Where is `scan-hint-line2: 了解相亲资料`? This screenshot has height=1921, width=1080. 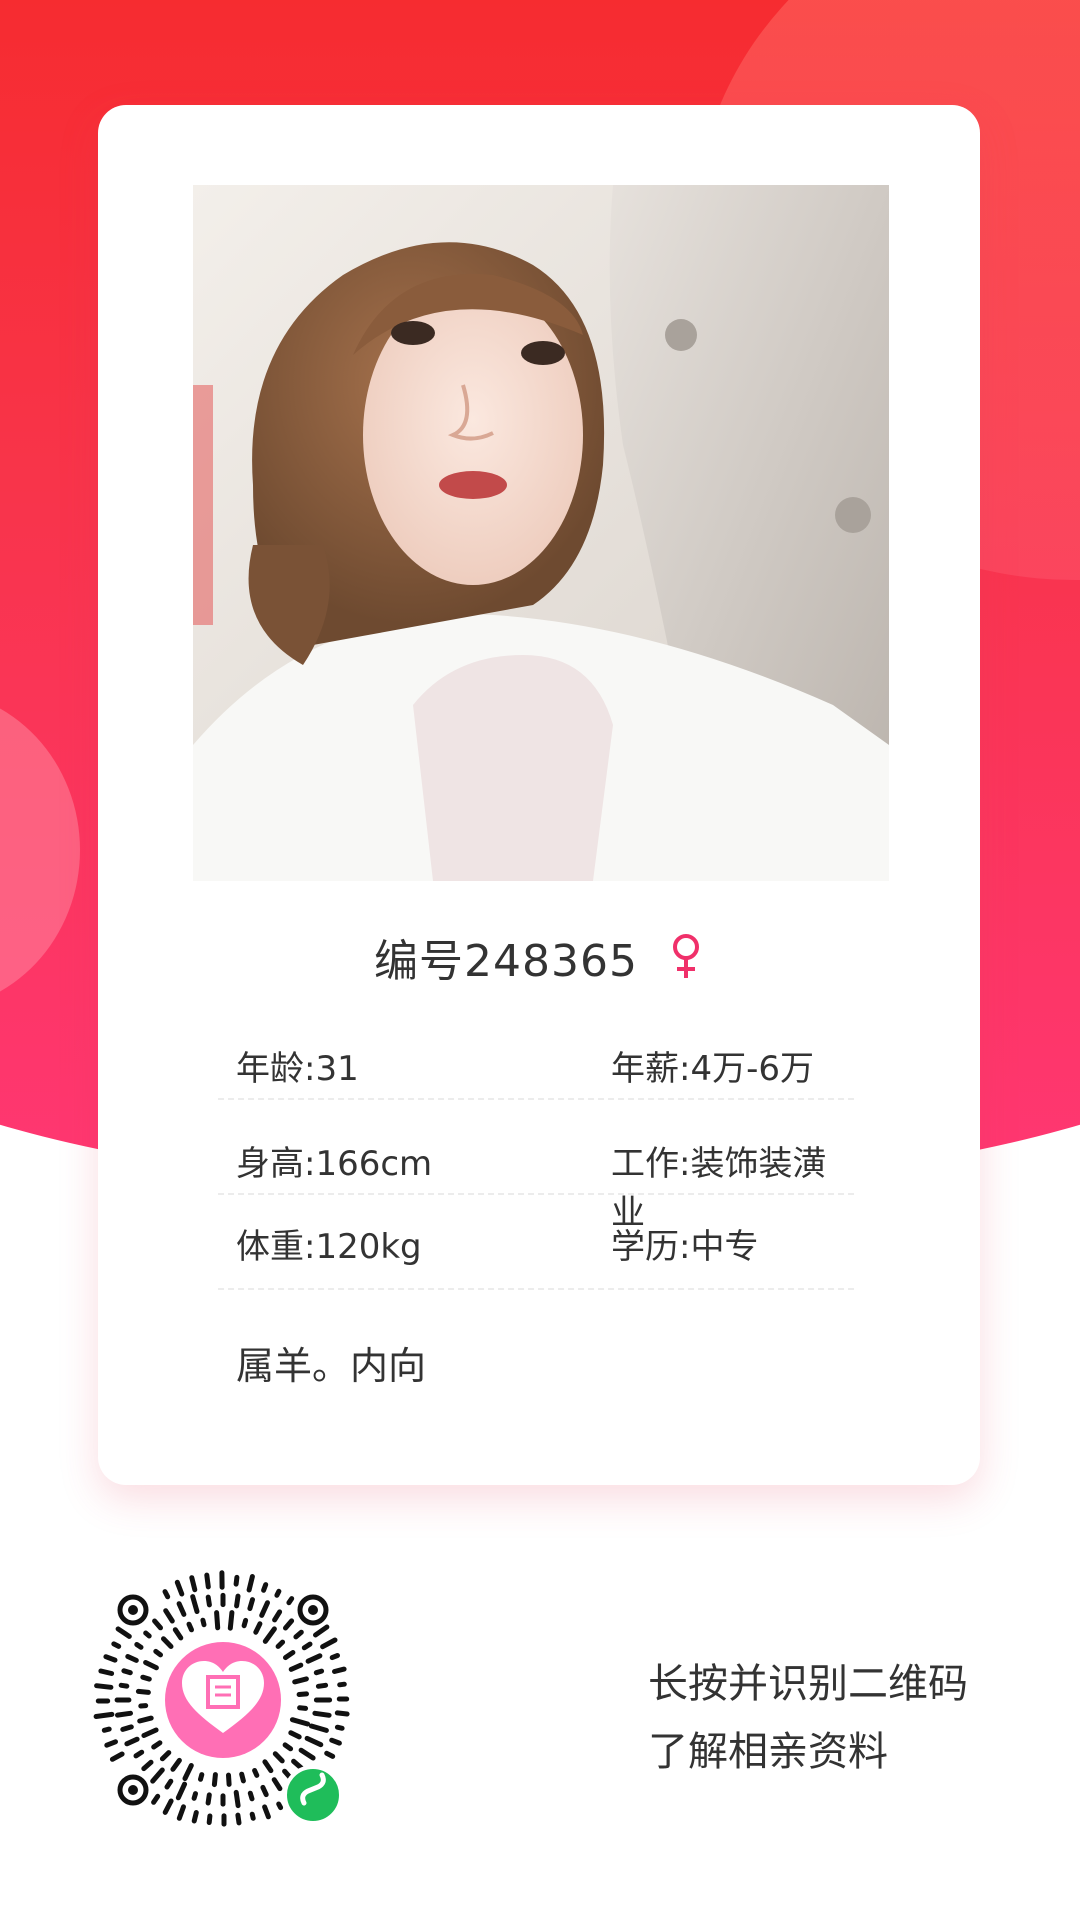
scan-hint-line2: 了解相亲资料 is located at coordinates (768, 1752).